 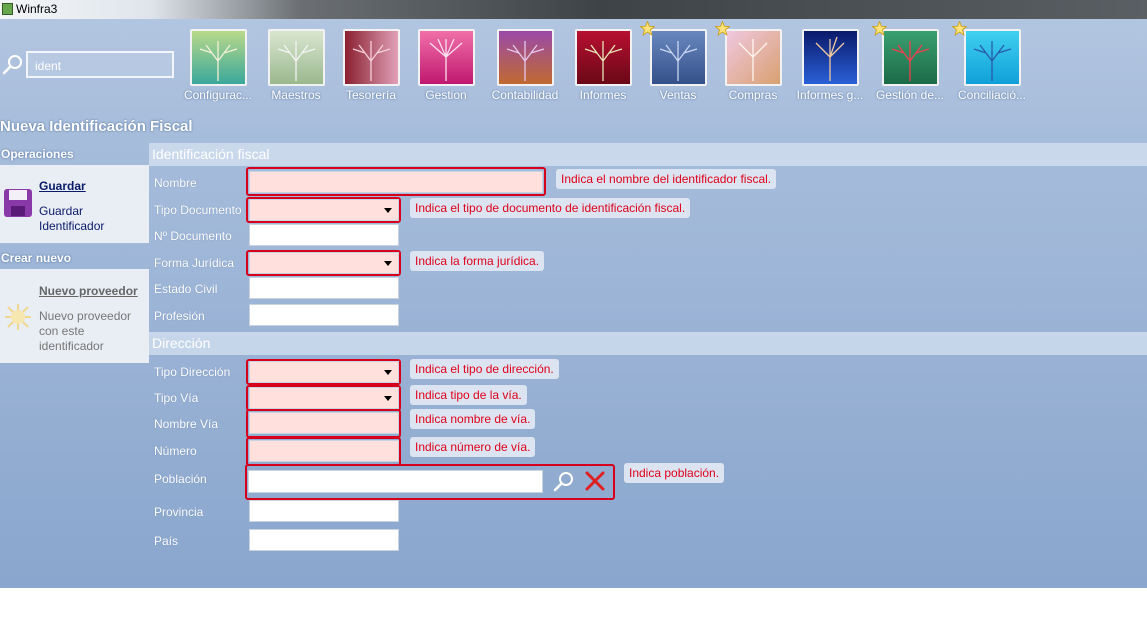 I want to click on module-conciliacion-icon, so click(x=992, y=57).